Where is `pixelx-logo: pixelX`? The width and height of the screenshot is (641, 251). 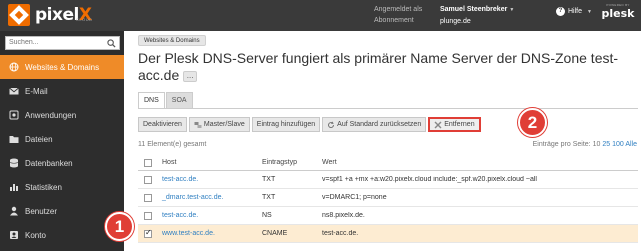 pixelx-logo: pixelX is located at coordinates (50, 15).